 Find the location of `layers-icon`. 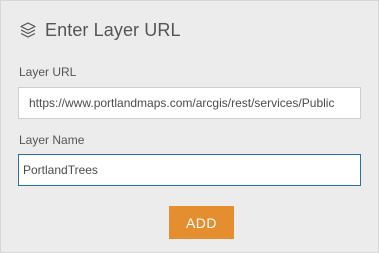

layers-icon is located at coordinates (28, 30).